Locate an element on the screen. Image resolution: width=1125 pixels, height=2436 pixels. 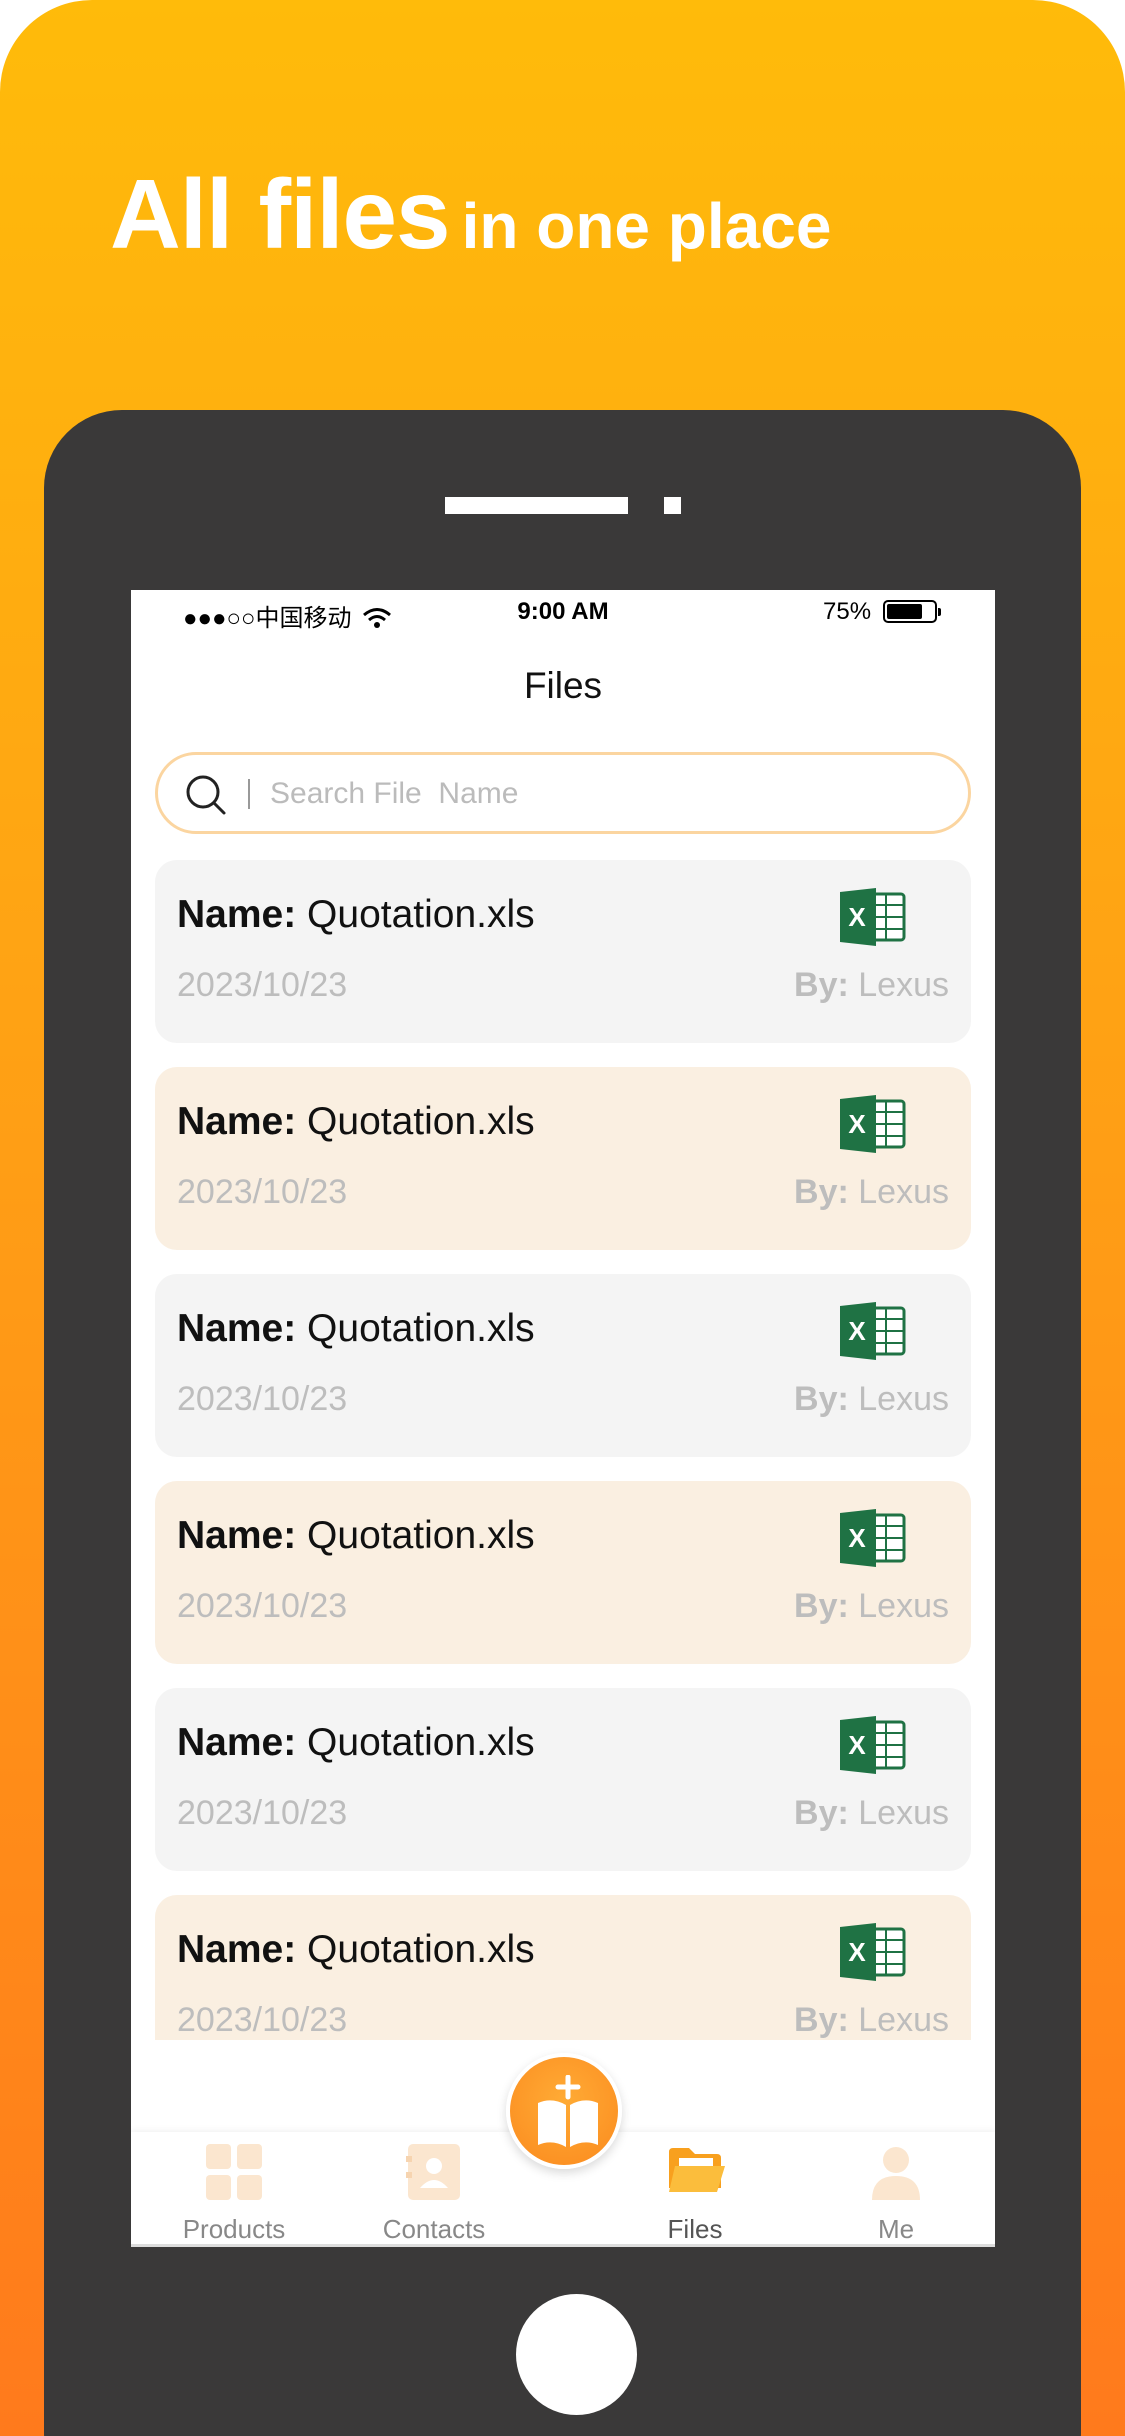
tab-label: Contacts is located at coordinates (434, 2229).